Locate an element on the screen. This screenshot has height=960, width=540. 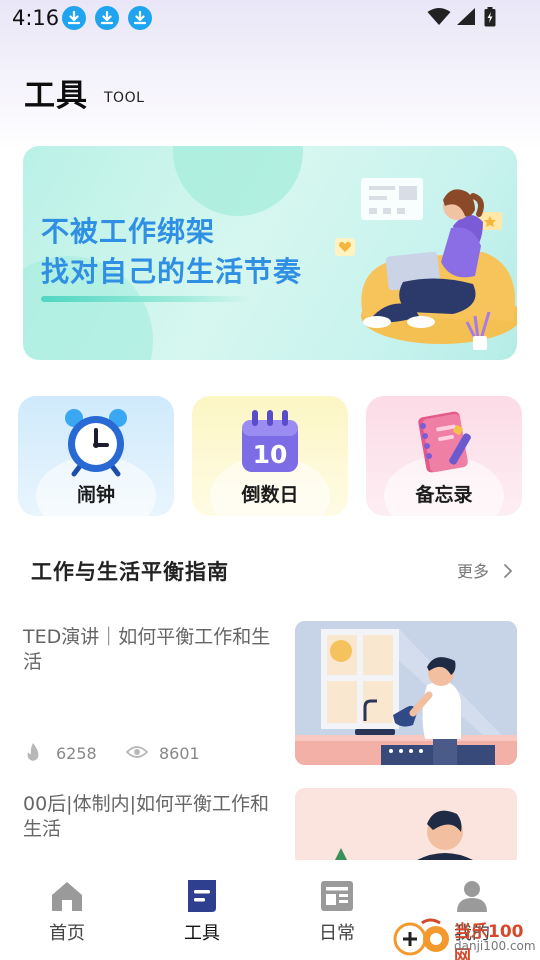
countdown-badge: 10 is located at coordinates (270, 454).